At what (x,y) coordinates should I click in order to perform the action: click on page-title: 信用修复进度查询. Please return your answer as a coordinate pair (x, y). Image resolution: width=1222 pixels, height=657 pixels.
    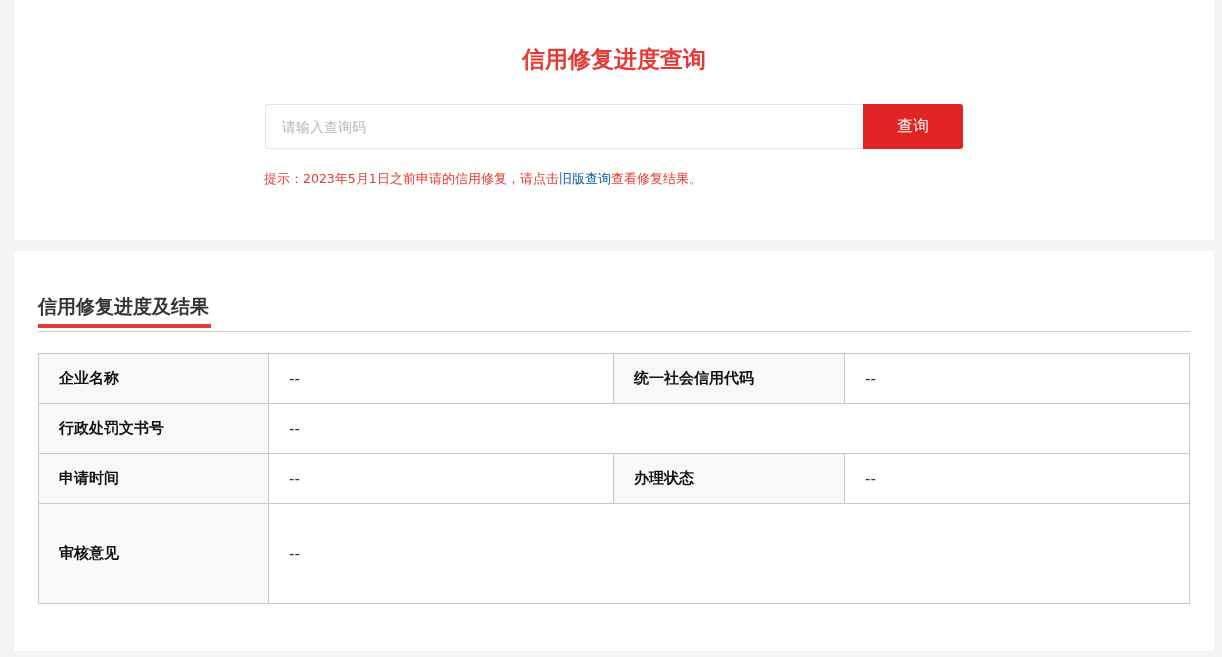
    Looking at the image, I should click on (613, 59).